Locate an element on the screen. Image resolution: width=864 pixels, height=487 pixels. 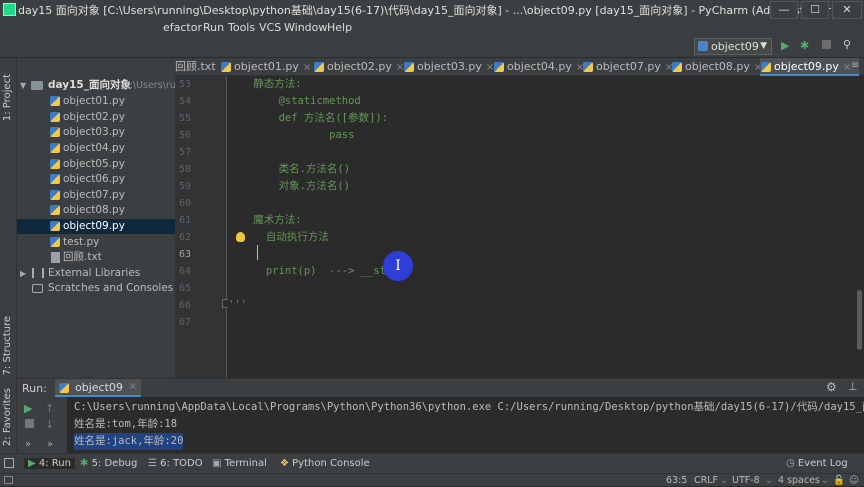
menu-bar: efactor Run Tools VCS Window Help is located at coordinates (432, 28).